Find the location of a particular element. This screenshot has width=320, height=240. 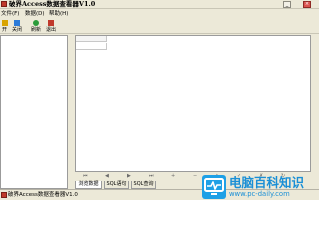

menu-help: 帮助(H) is located at coordinates (58, 14).